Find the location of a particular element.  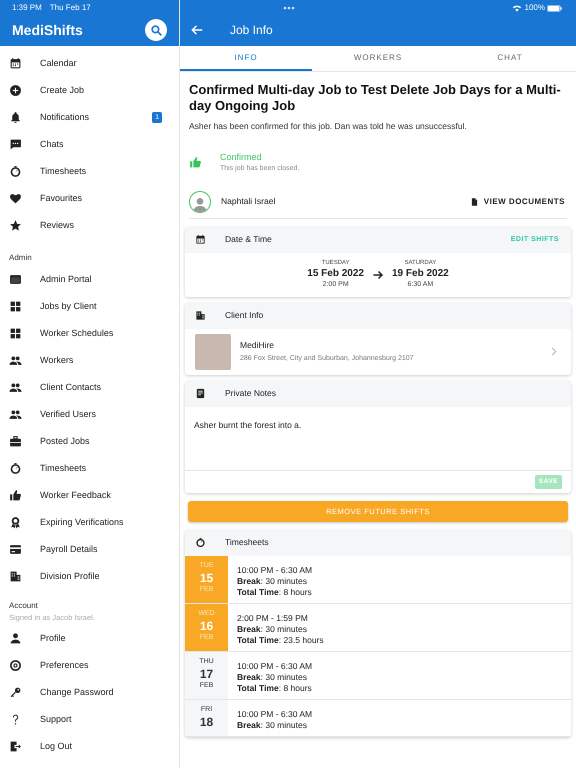

battery-level: 100% is located at coordinates (534, 8).